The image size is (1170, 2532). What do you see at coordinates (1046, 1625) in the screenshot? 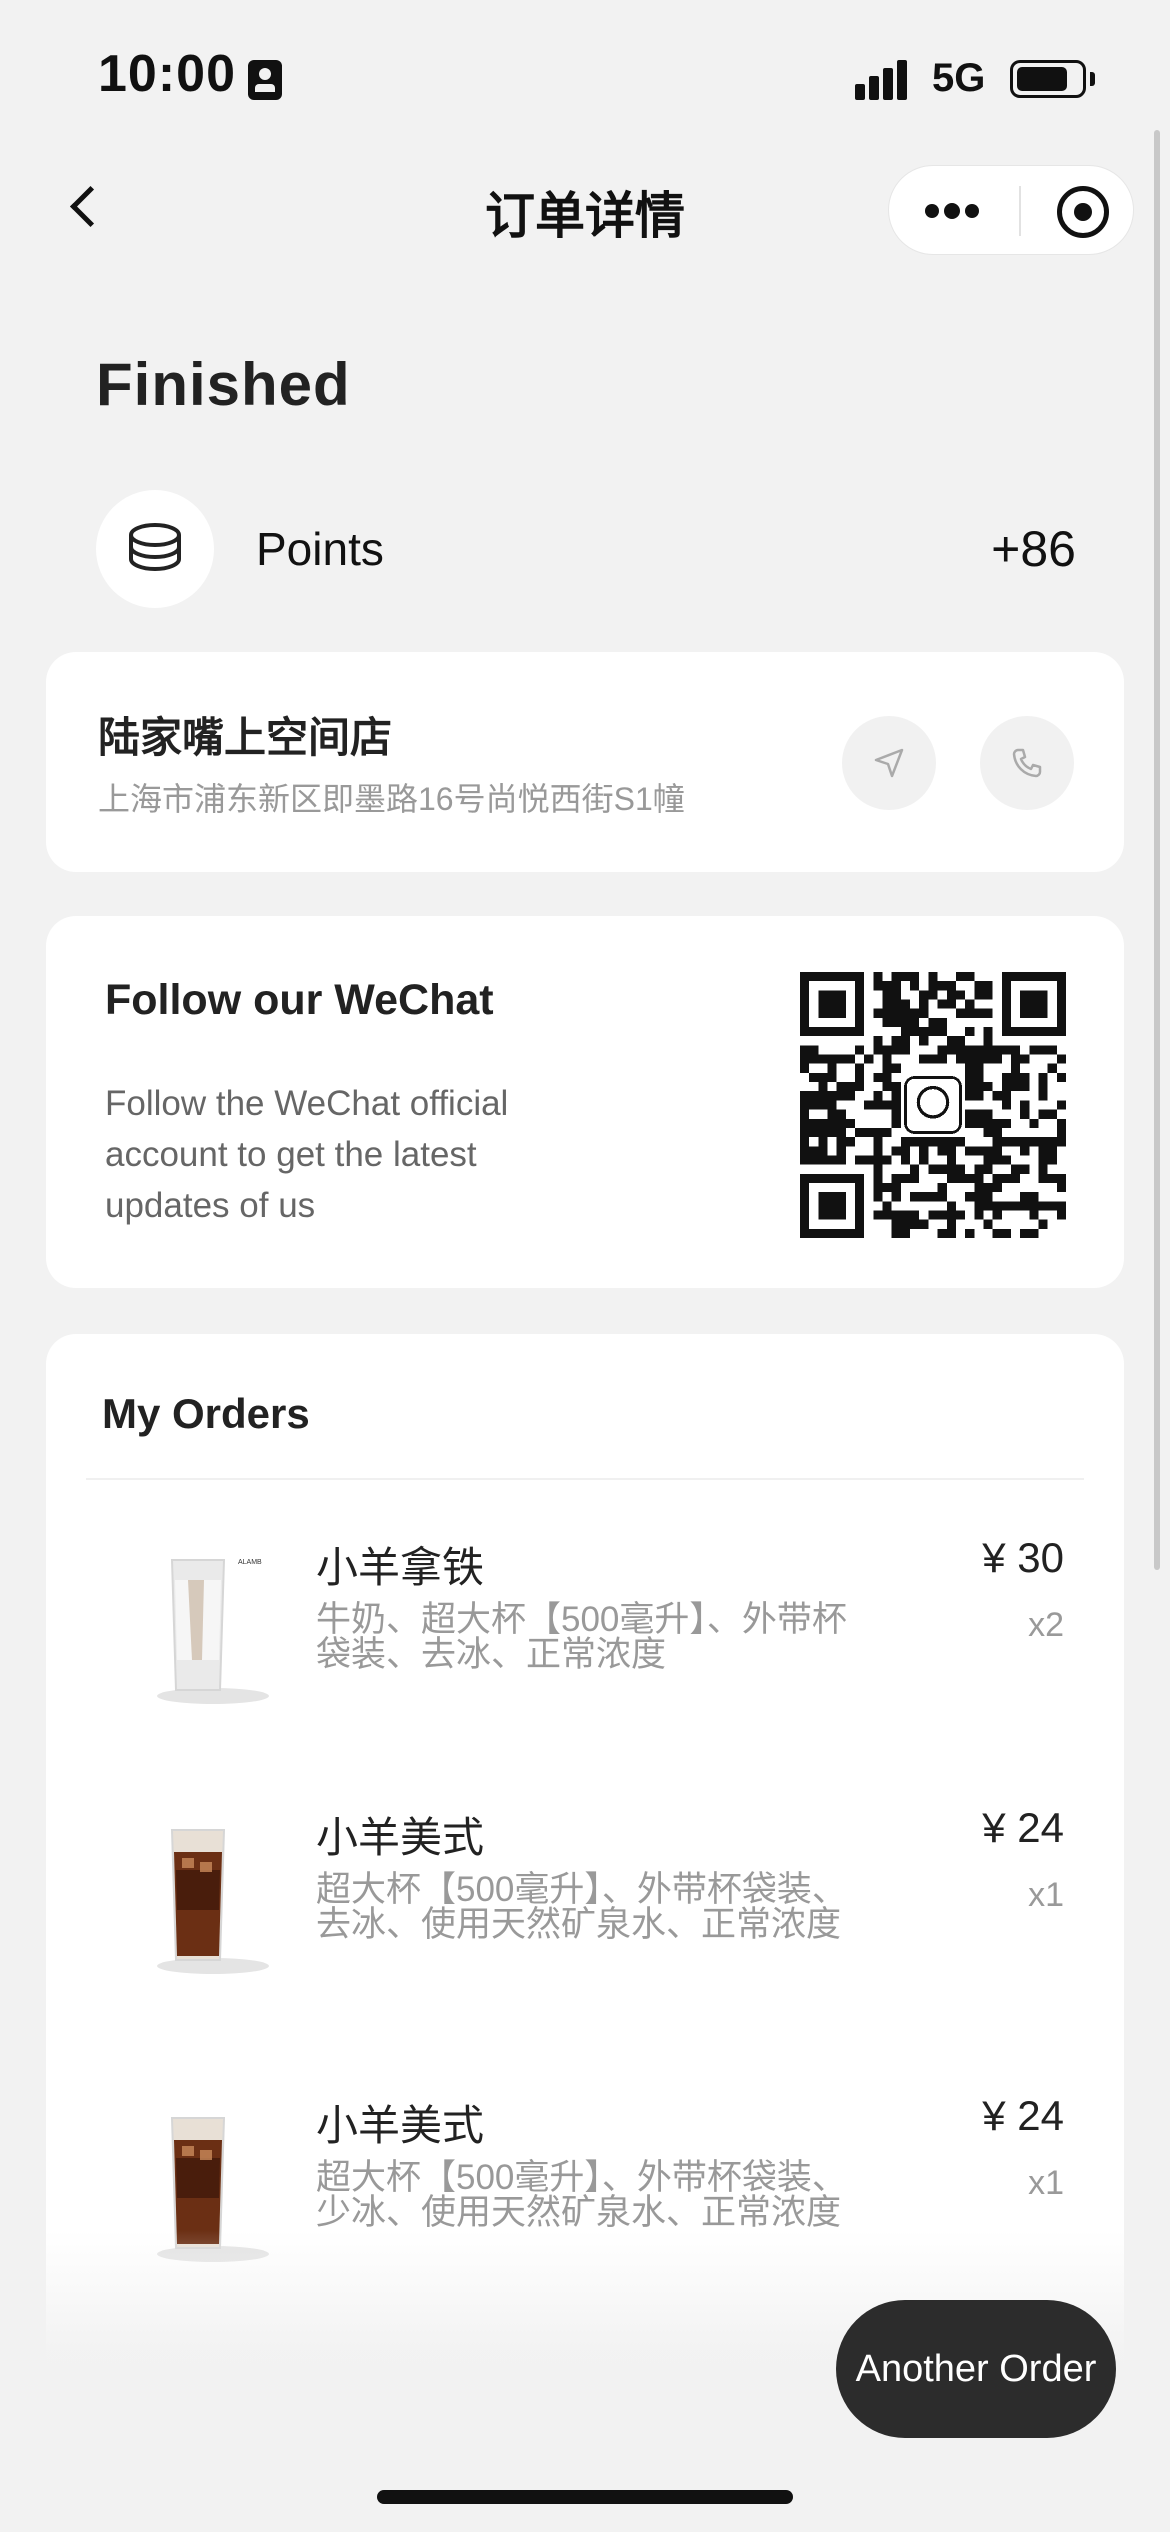
I see `item-quantity: x2` at bounding box center [1046, 1625].